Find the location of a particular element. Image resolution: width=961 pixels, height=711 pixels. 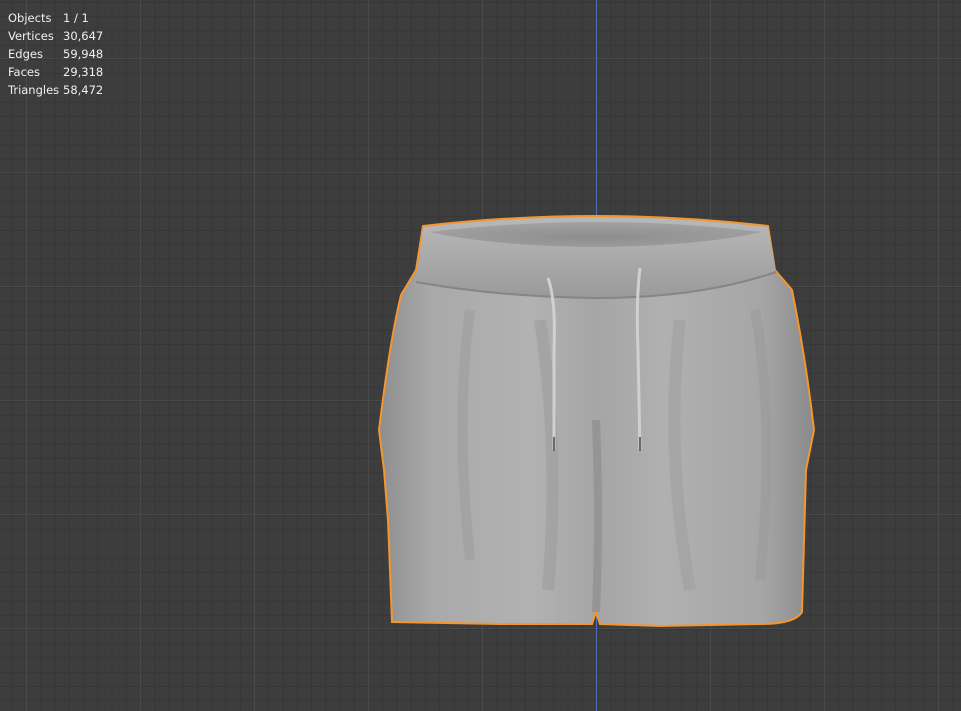

crotch-shade is located at coordinates (597, 516).